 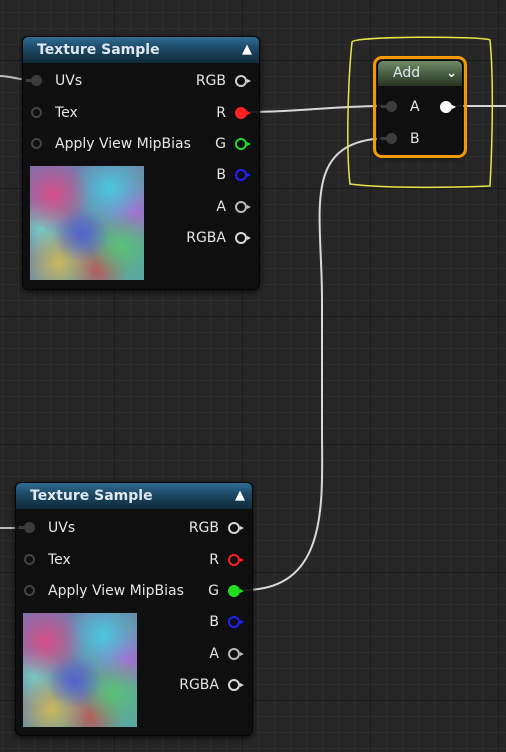 I want to click on node-header: Add ⌄, so click(x=420, y=73).